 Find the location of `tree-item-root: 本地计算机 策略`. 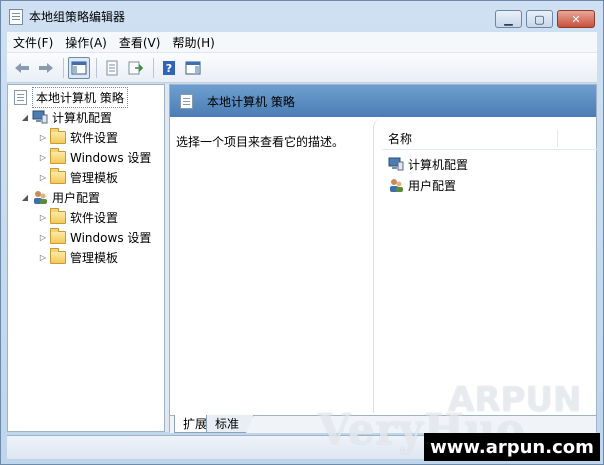

tree-item-root: 本地计算机 策略 is located at coordinates (70, 97).